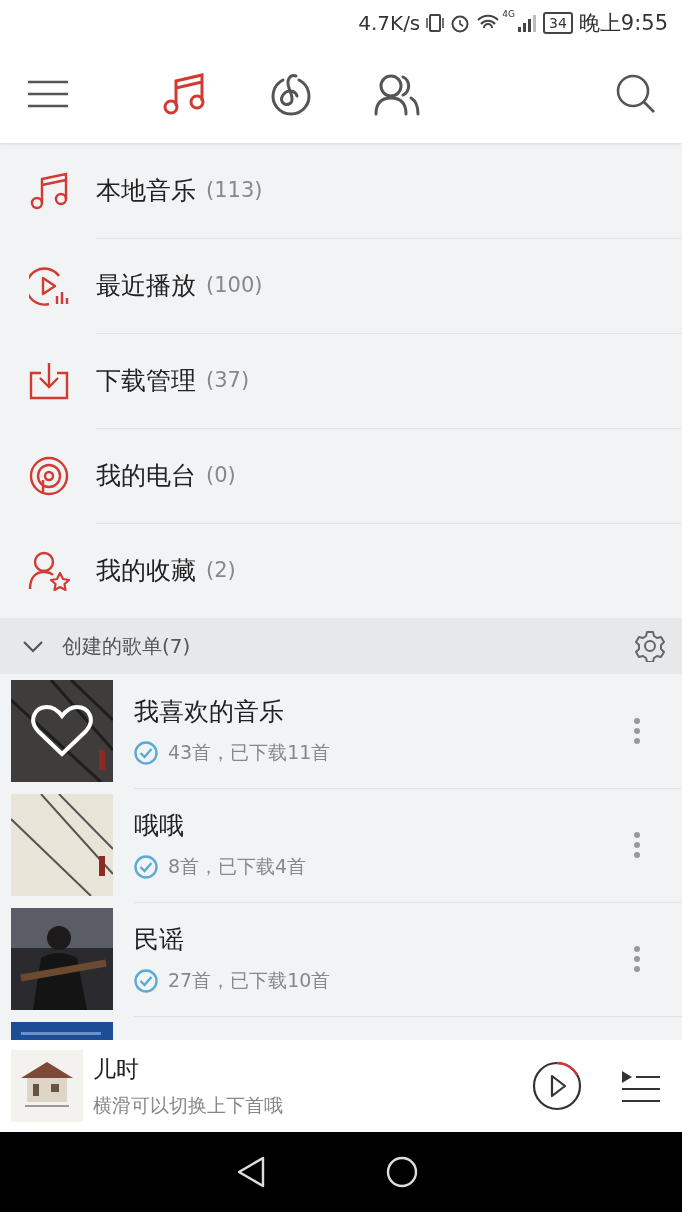 The height and width of the screenshot is (1212, 682). I want to click on settings-icon, so click(650, 646).